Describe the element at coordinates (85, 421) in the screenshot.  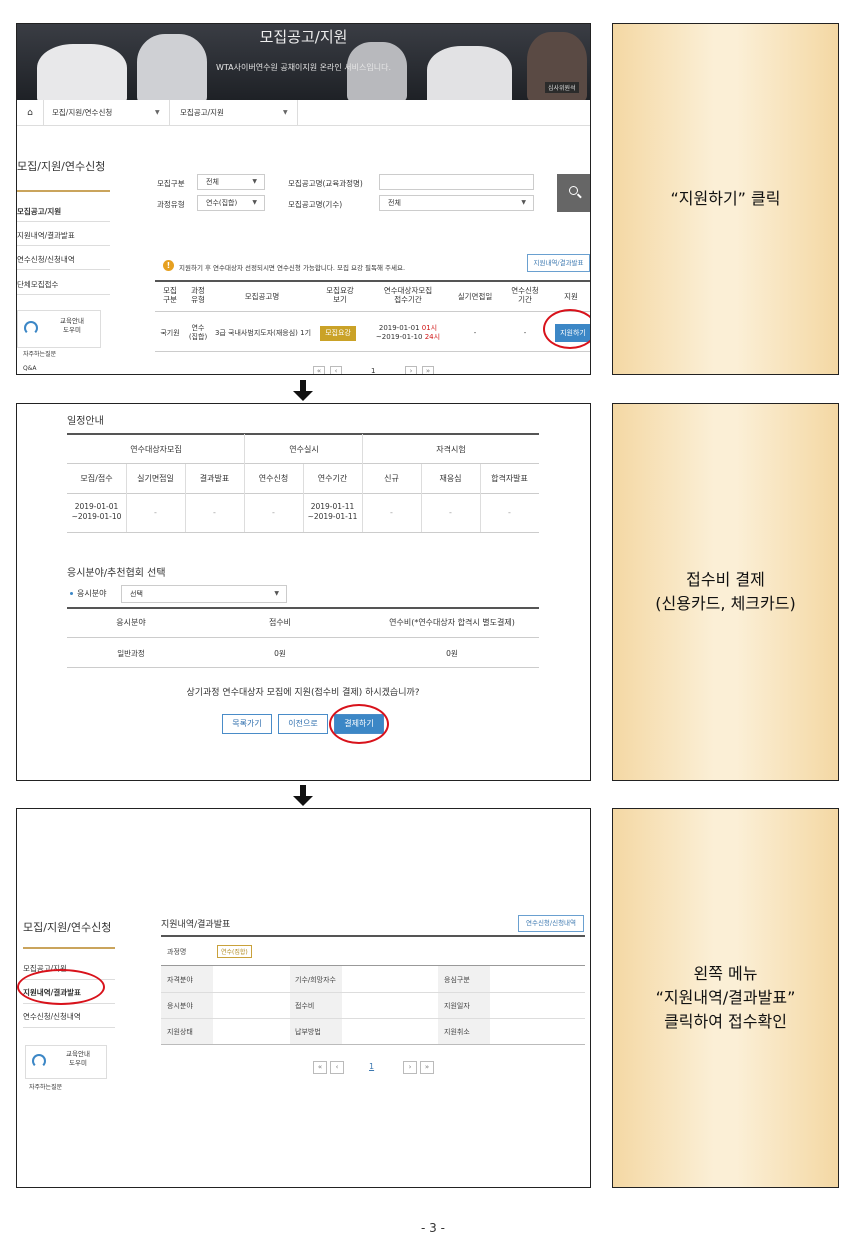
I see `schedule-title: 일정안내` at that location.